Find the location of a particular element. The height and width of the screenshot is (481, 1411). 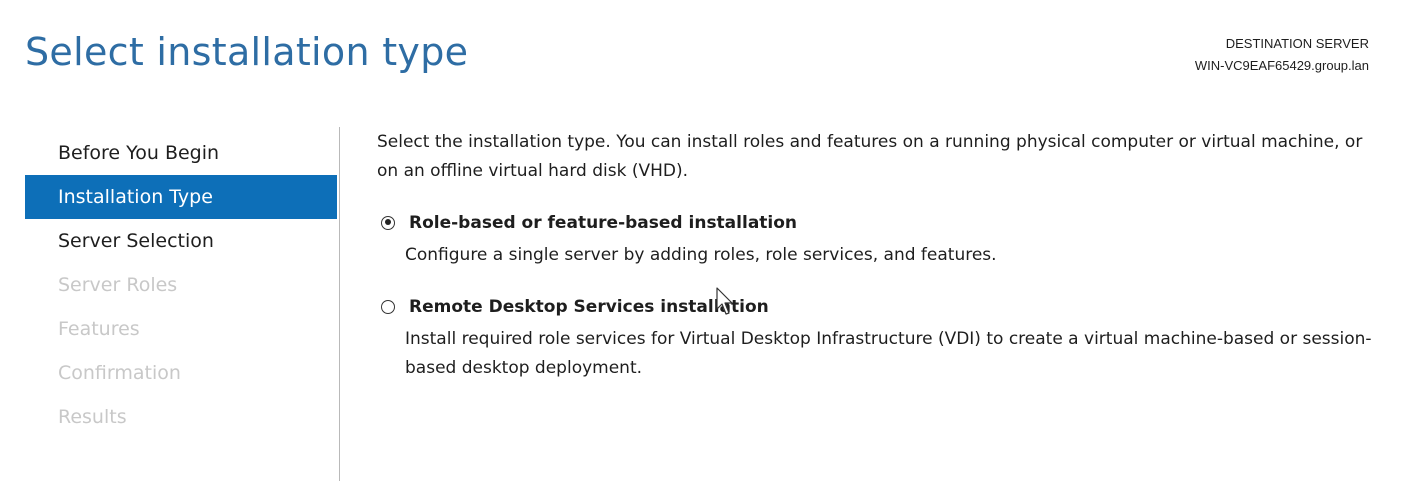

nav-features: Features is located at coordinates (99, 329).